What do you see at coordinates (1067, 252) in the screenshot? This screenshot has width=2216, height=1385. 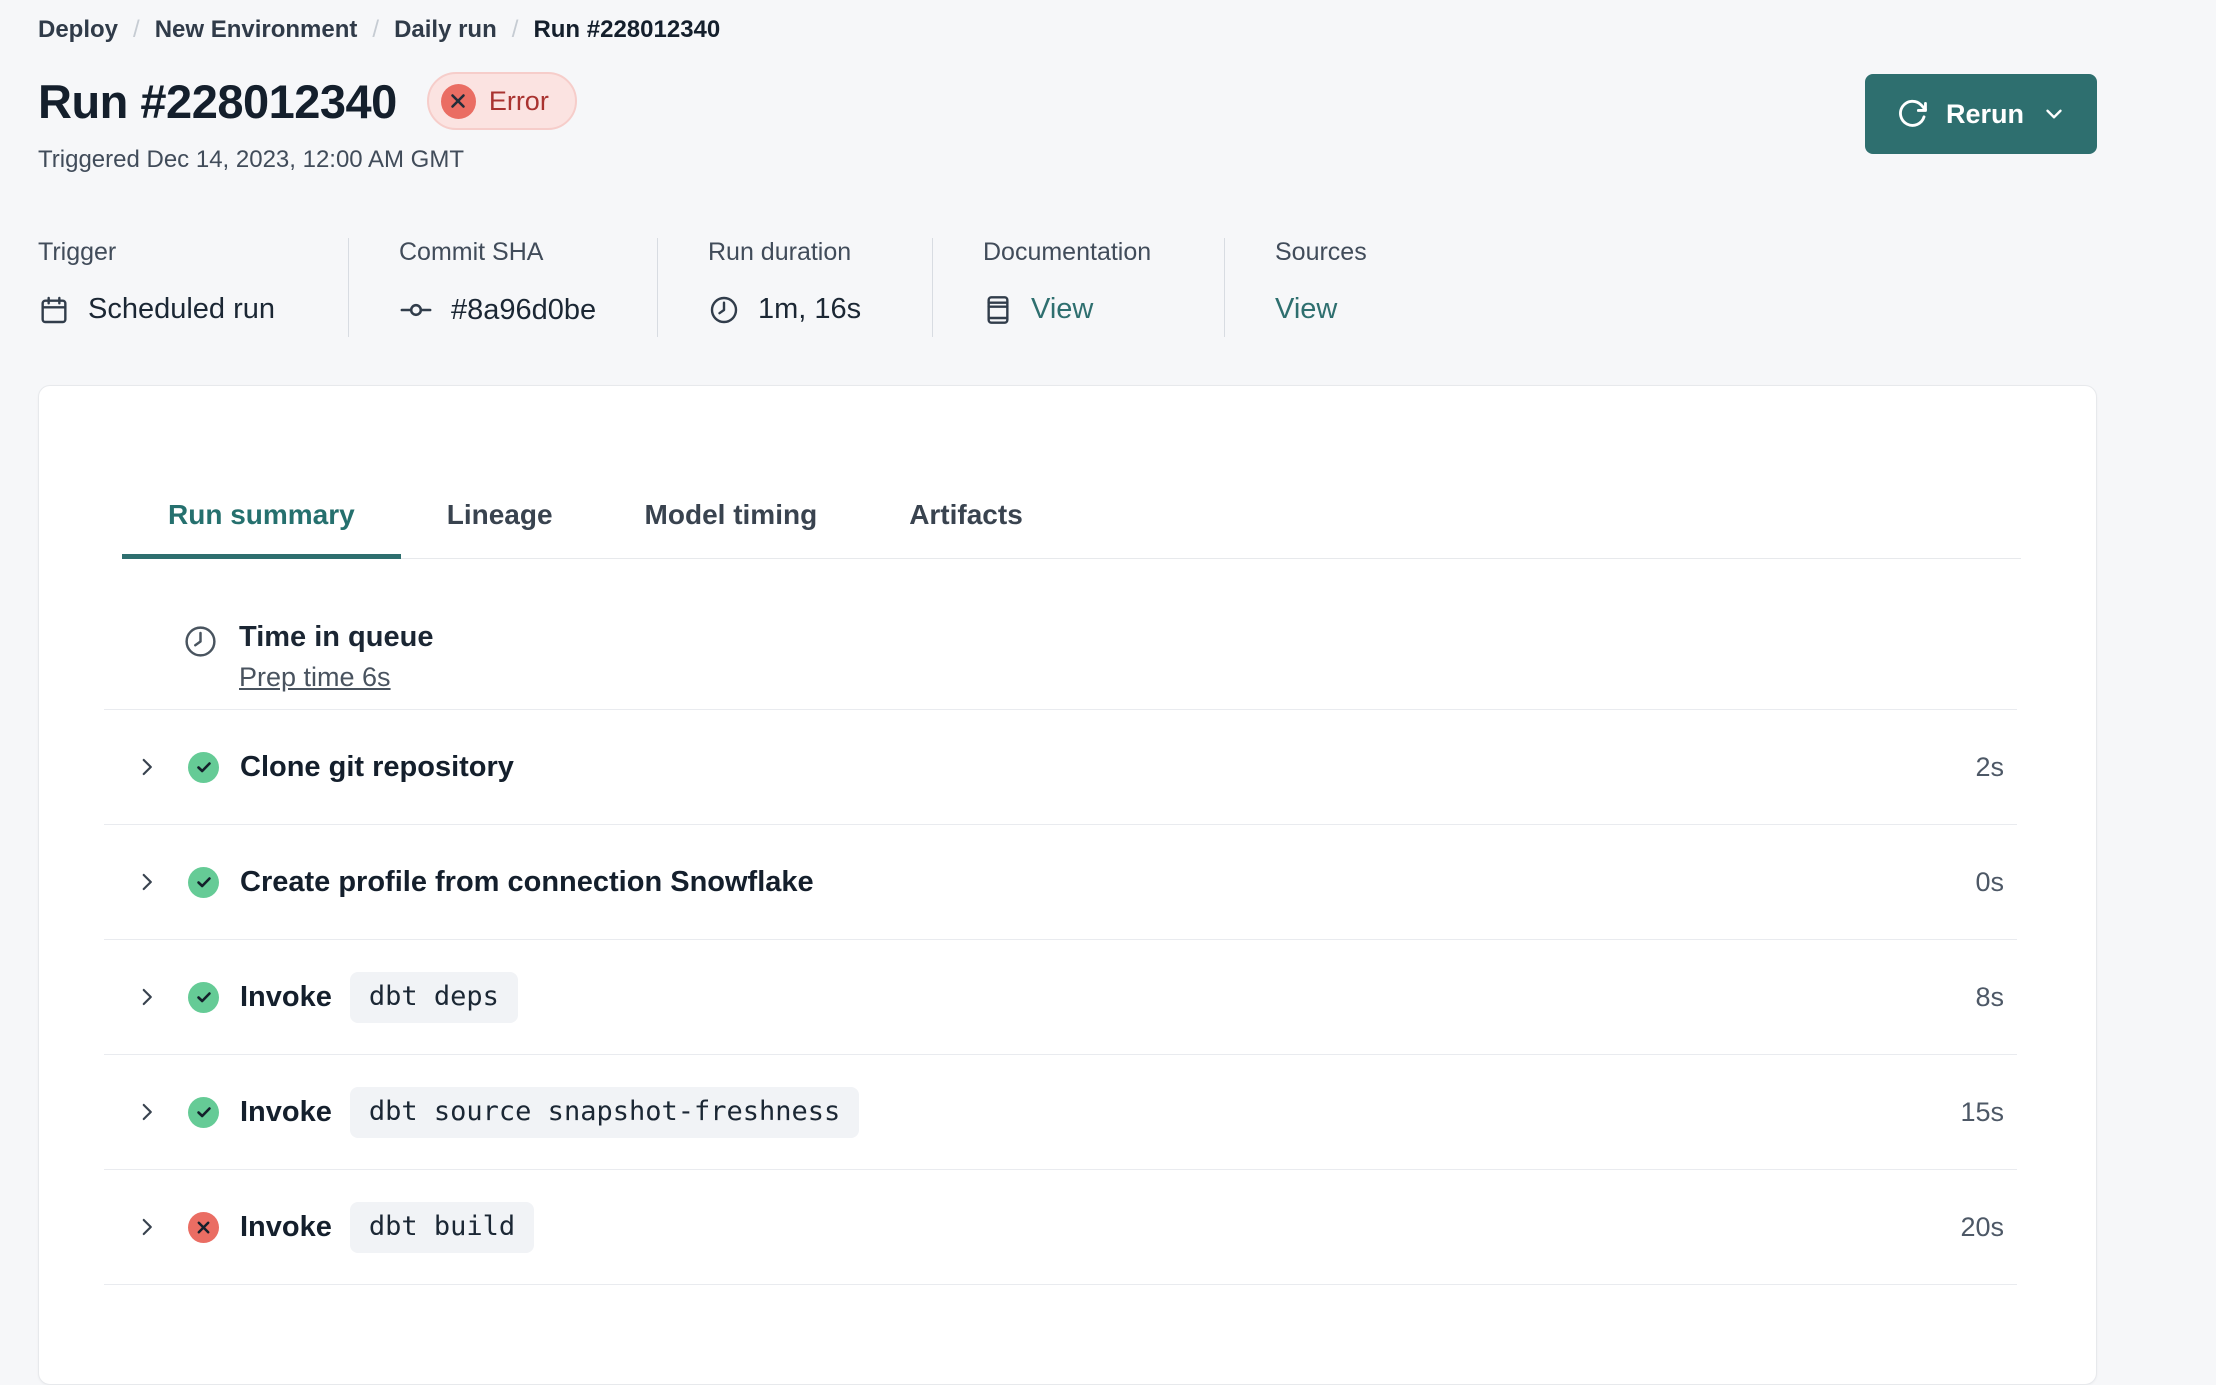 I see `meta-label: Documentation` at bounding box center [1067, 252].